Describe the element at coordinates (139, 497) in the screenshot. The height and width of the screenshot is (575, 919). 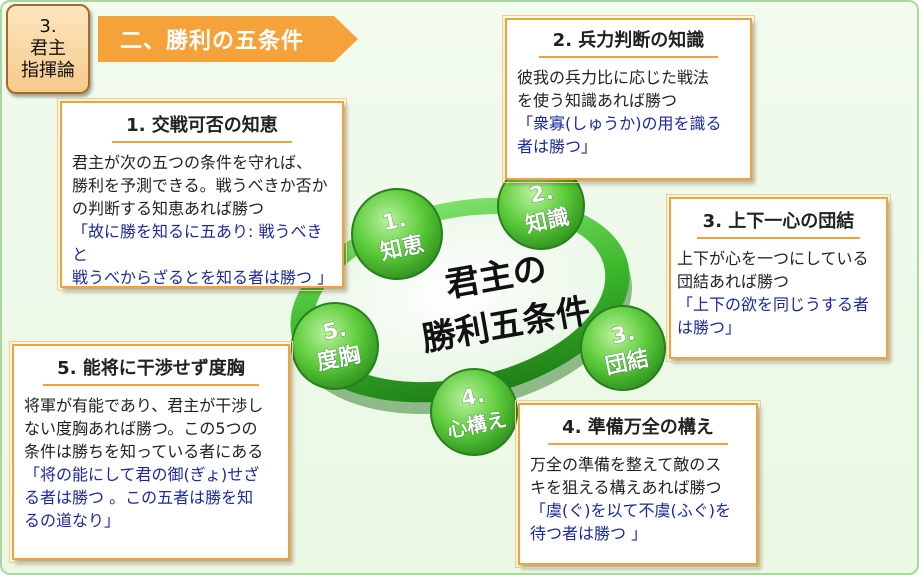
I see `condition-box-5-quote-2: る者は勝つ 。この五者は勝を知` at that location.